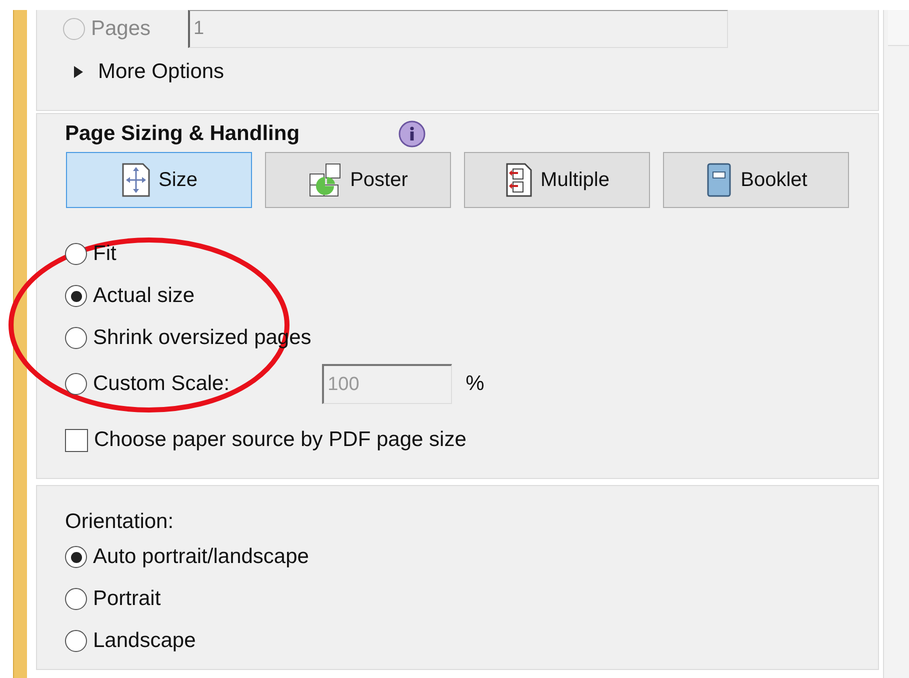  What do you see at coordinates (121, 29) in the screenshot?
I see `radio-label: Pages` at bounding box center [121, 29].